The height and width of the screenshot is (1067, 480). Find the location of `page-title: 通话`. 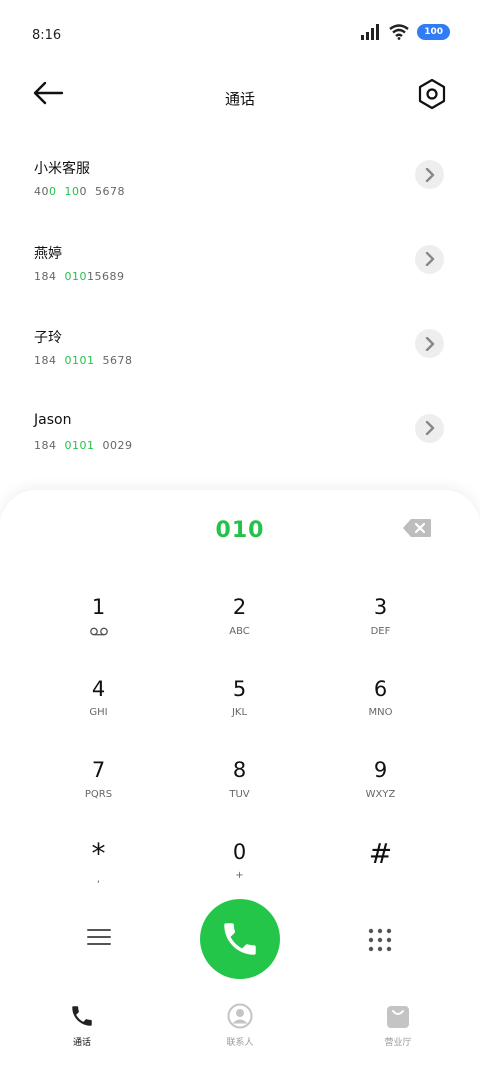

page-title: 通话 is located at coordinates (239, 99).